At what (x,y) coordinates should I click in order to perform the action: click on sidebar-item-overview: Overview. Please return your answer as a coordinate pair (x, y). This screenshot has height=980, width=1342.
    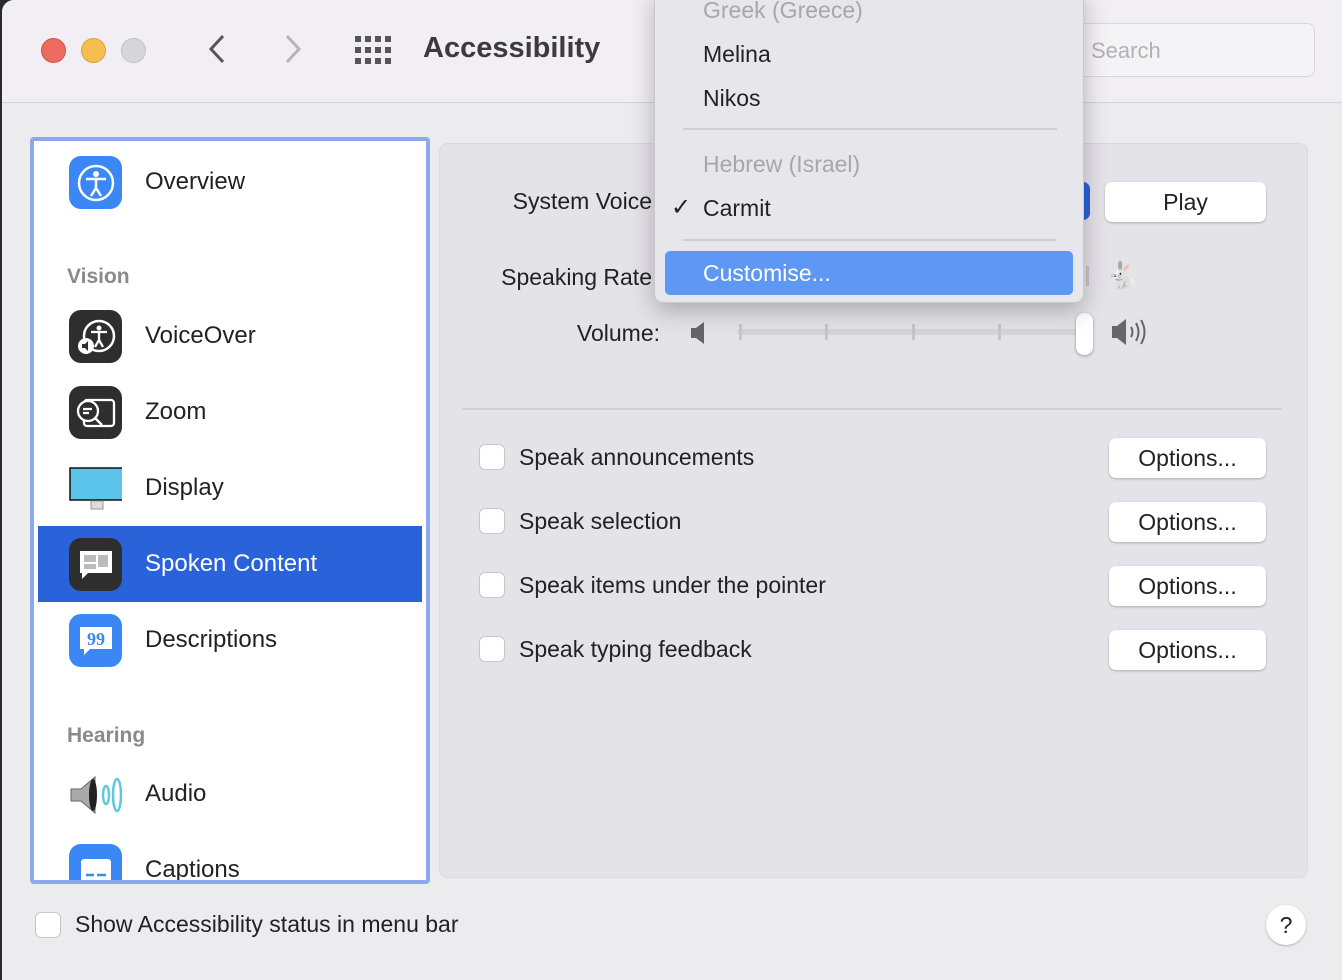
    Looking at the image, I should click on (230, 182).